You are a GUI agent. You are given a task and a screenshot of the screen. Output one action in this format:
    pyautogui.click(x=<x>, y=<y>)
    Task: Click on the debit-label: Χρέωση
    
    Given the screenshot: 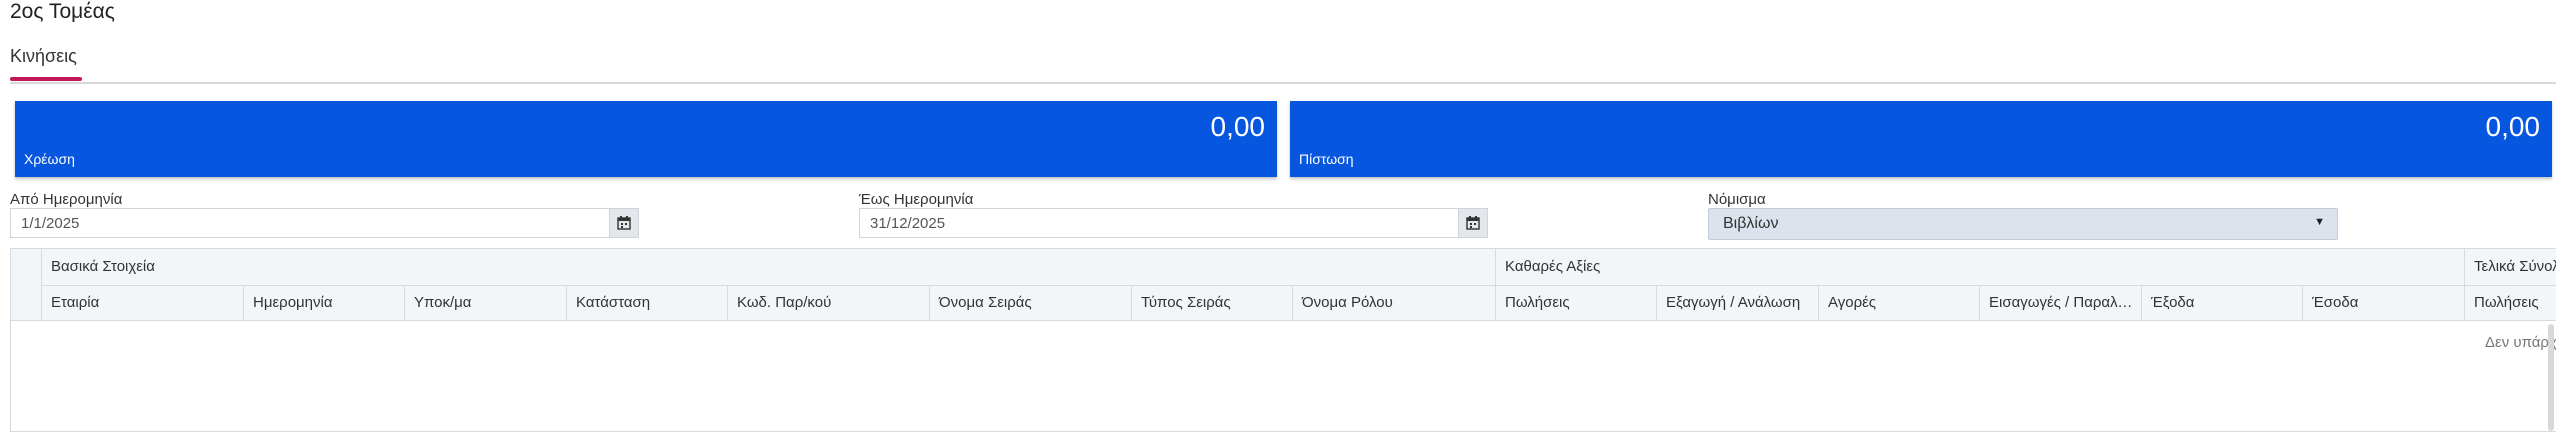 What is the action you would take?
    pyautogui.click(x=49, y=159)
    